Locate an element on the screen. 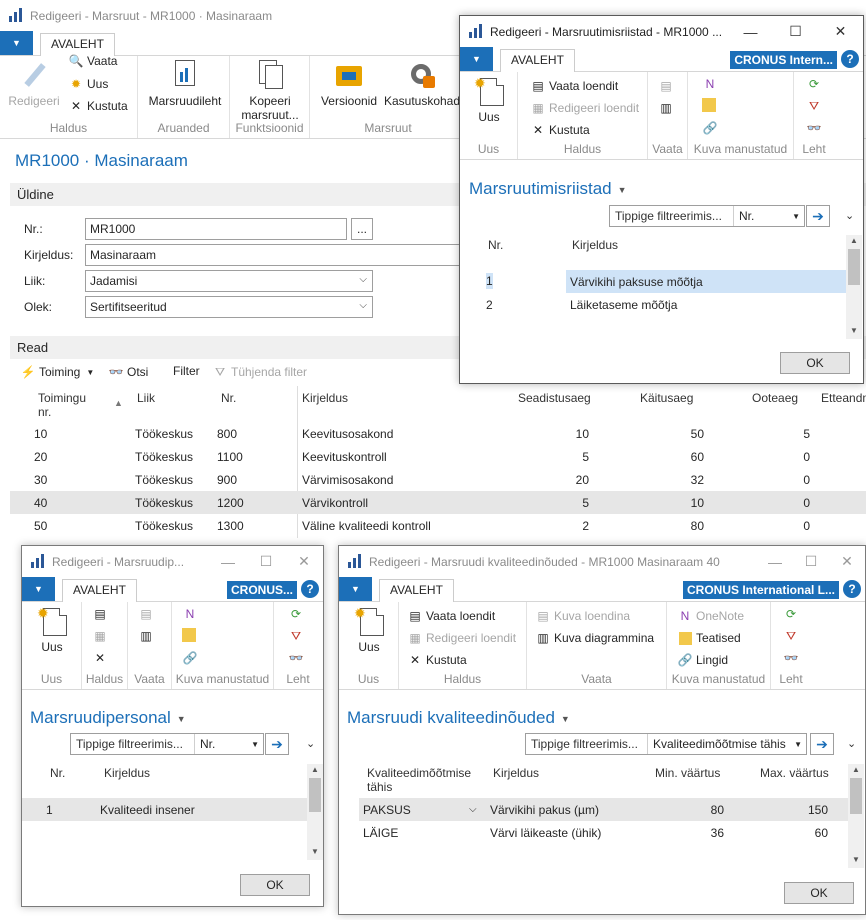  view-list-button: ▤ is located at coordinates (101, 614).